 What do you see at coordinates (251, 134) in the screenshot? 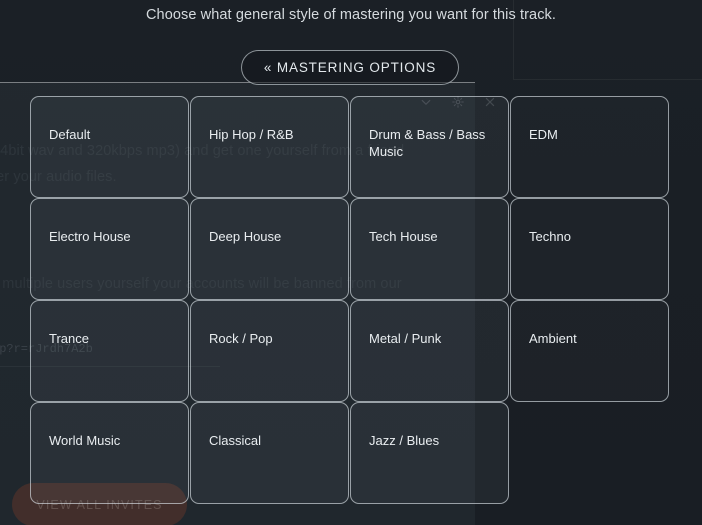
I see `genre-card-label: Hip Hop / R&B` at bounding box center [251, 134].